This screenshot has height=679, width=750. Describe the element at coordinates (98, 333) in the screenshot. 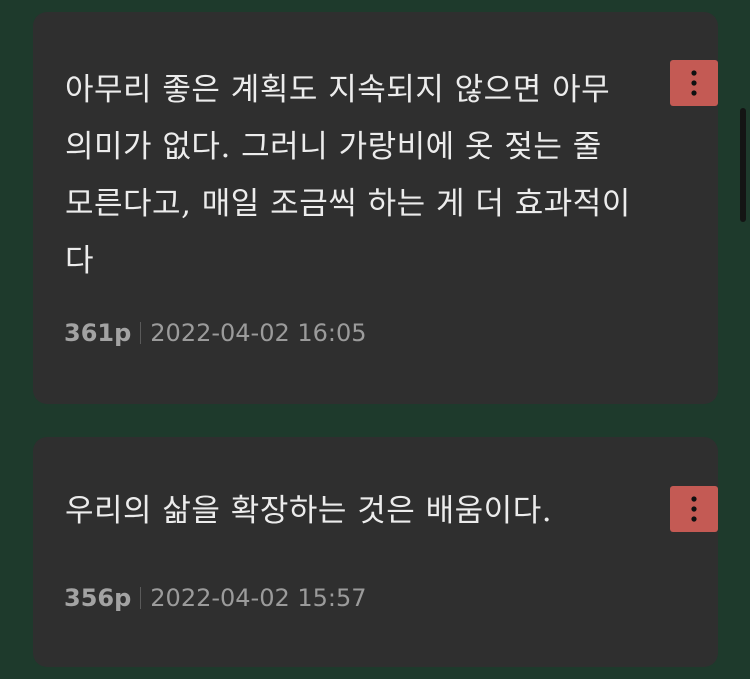

I see `note-page-number: 361p` at that location.